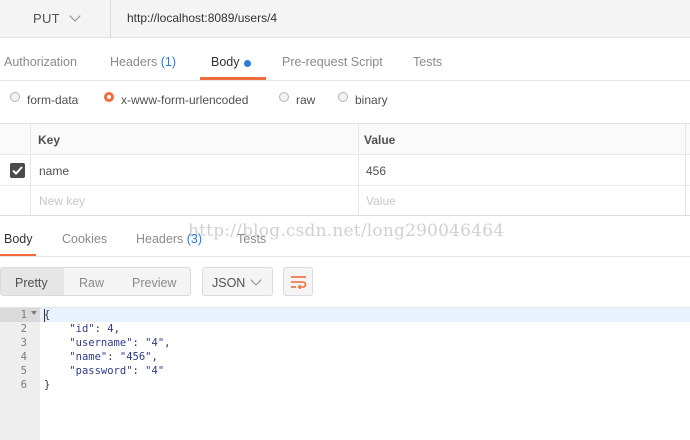 Image resolution: width=690 pixels, height=440 pixels. Describe the element at coordinates (82, 329) in the screenshot. I see `json-key: "id"` at that location.